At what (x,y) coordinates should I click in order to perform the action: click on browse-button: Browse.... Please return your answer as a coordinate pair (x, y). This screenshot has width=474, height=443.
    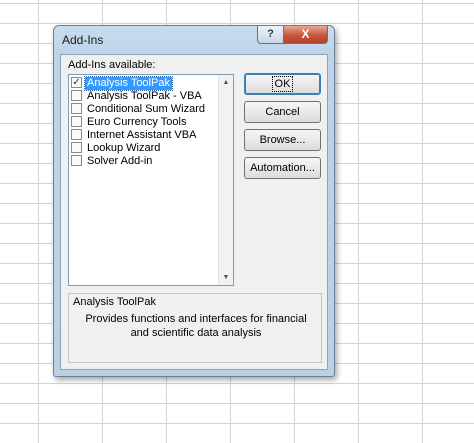
    Looking at the image, I should click on (282, 140).